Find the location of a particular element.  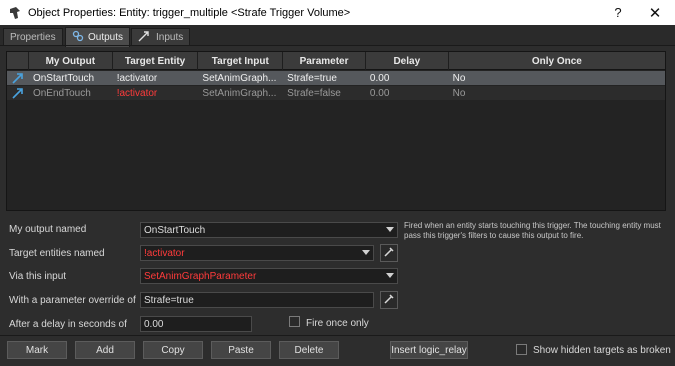

cell-parameter: Strafe=false is located at coordinates (314, 93).